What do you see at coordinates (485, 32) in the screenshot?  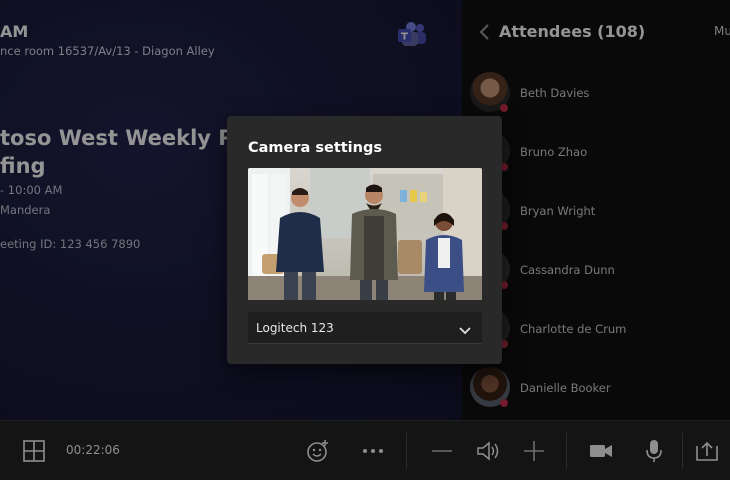 I see `chevron-left-icon` at bounding box center [485, 32].